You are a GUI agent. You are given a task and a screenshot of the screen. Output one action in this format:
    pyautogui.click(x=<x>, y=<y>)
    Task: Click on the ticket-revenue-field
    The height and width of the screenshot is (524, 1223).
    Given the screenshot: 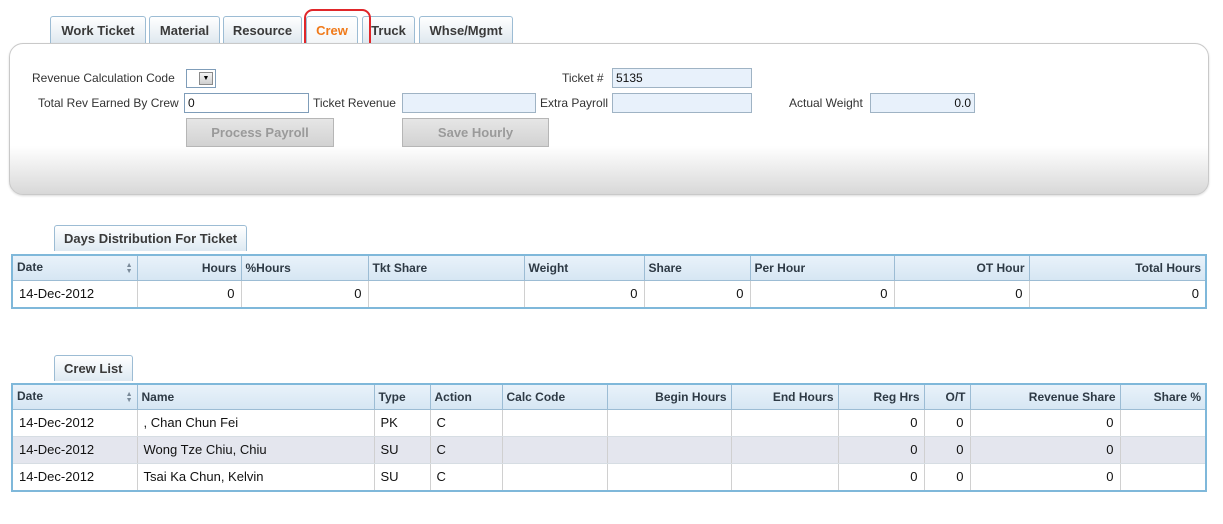 What is the action you would take?
    pyautogui.click(x=469, y=103)
    